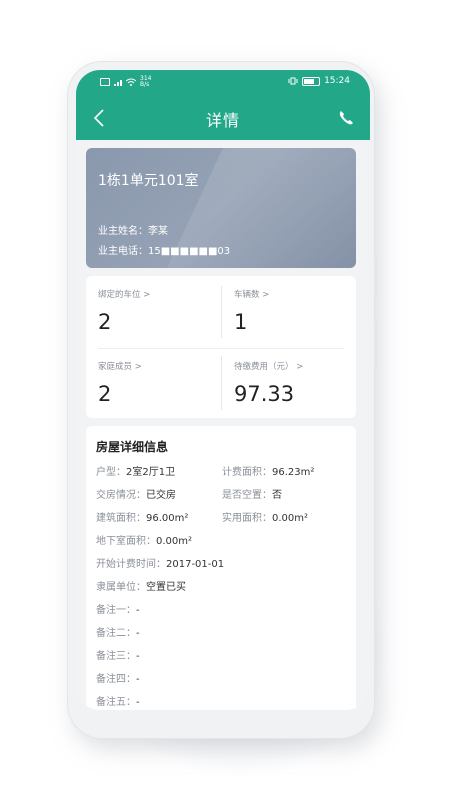  Describe the element at coordinates (167, 518) in the screenshot. I see `detail-value: 96.00m²` at that location.